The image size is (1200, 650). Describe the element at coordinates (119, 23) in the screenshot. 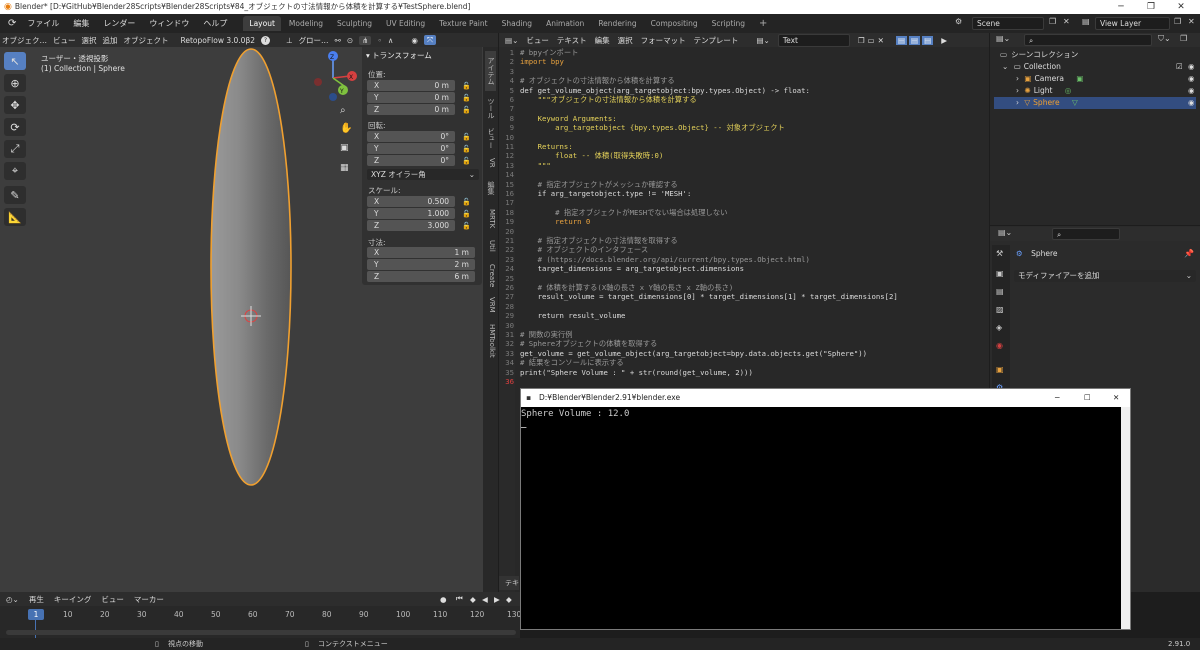

I see `menu-render: レンダー` at that location.